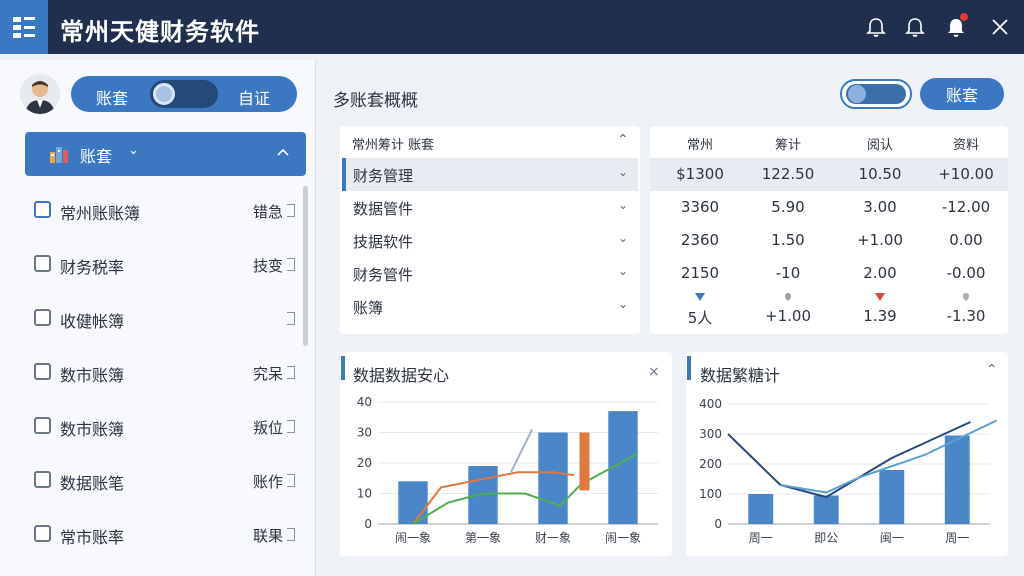 This screenshot has width=1024, height=576. I want to click on chevron-up-icon, so click(283, 152).